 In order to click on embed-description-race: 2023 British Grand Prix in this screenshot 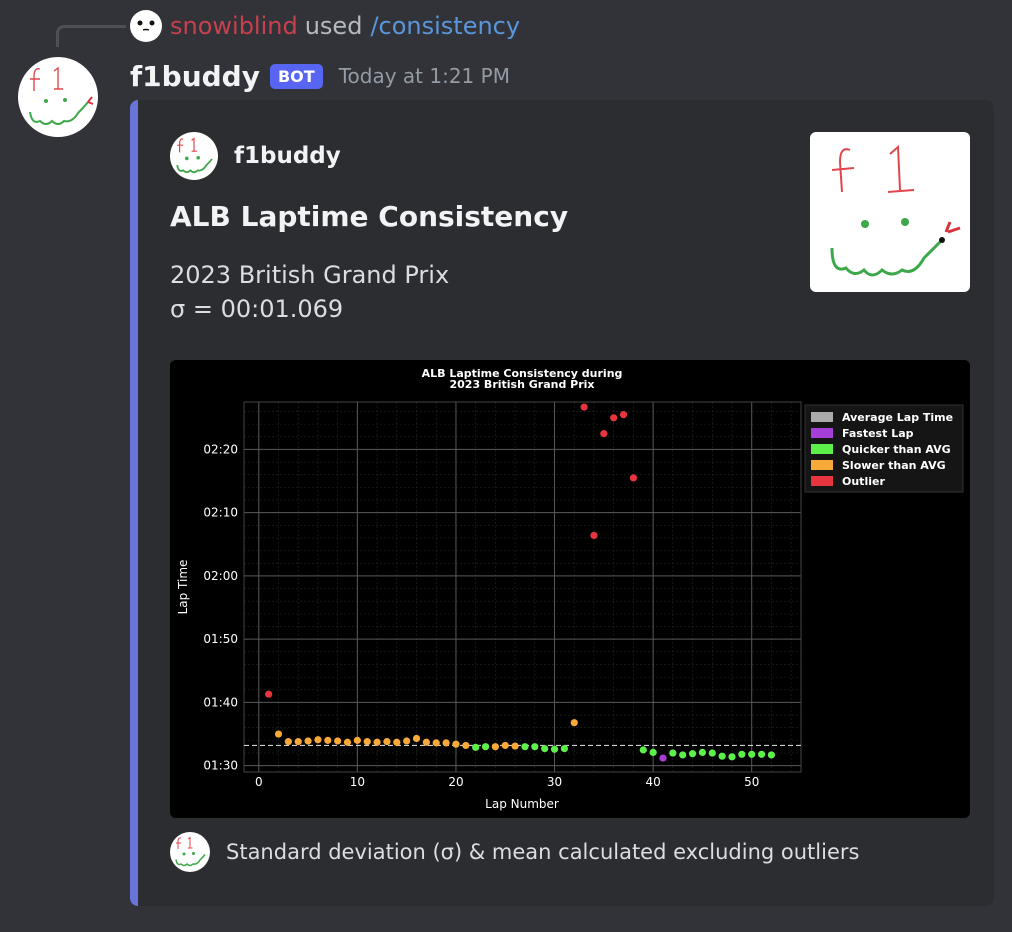, I will do `click(310, 275)`.